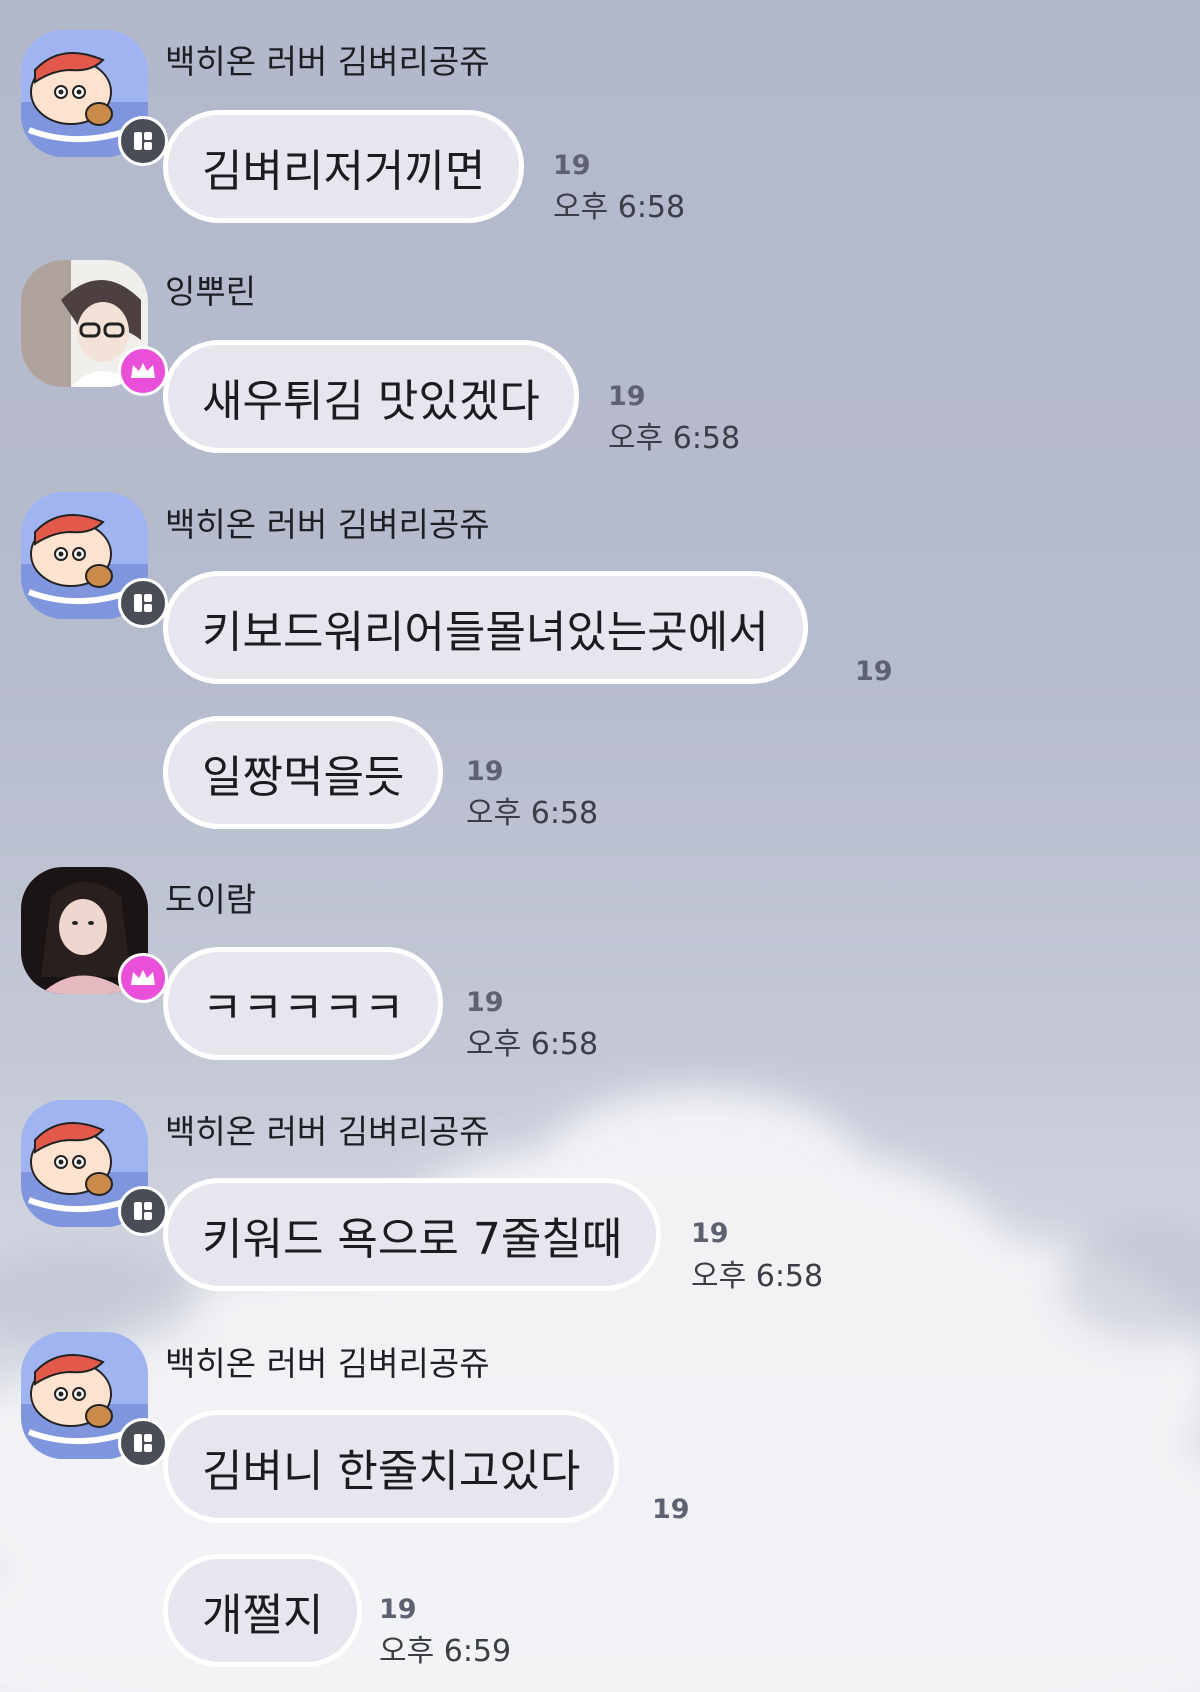  I want to click on message-bubble: 키워드 욕으로 7줄칠때, so click(412, 1234).